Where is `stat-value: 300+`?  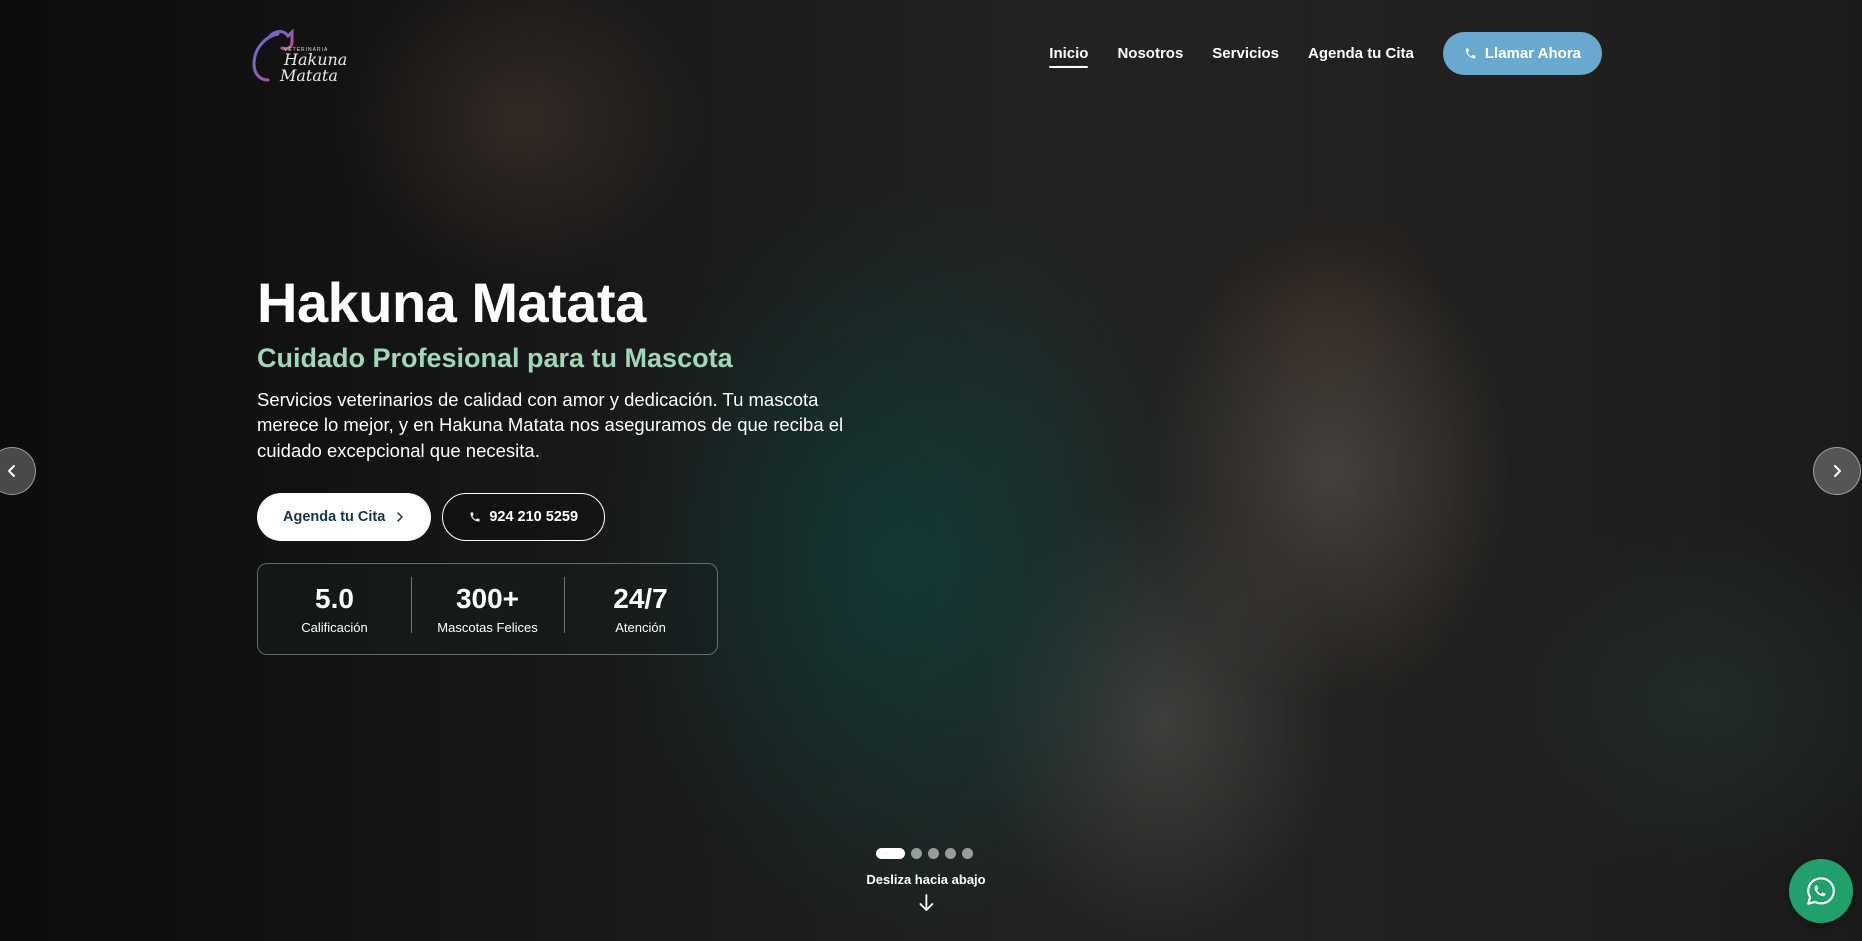 stat-value: 300+ is located at coordinates (487, 599).